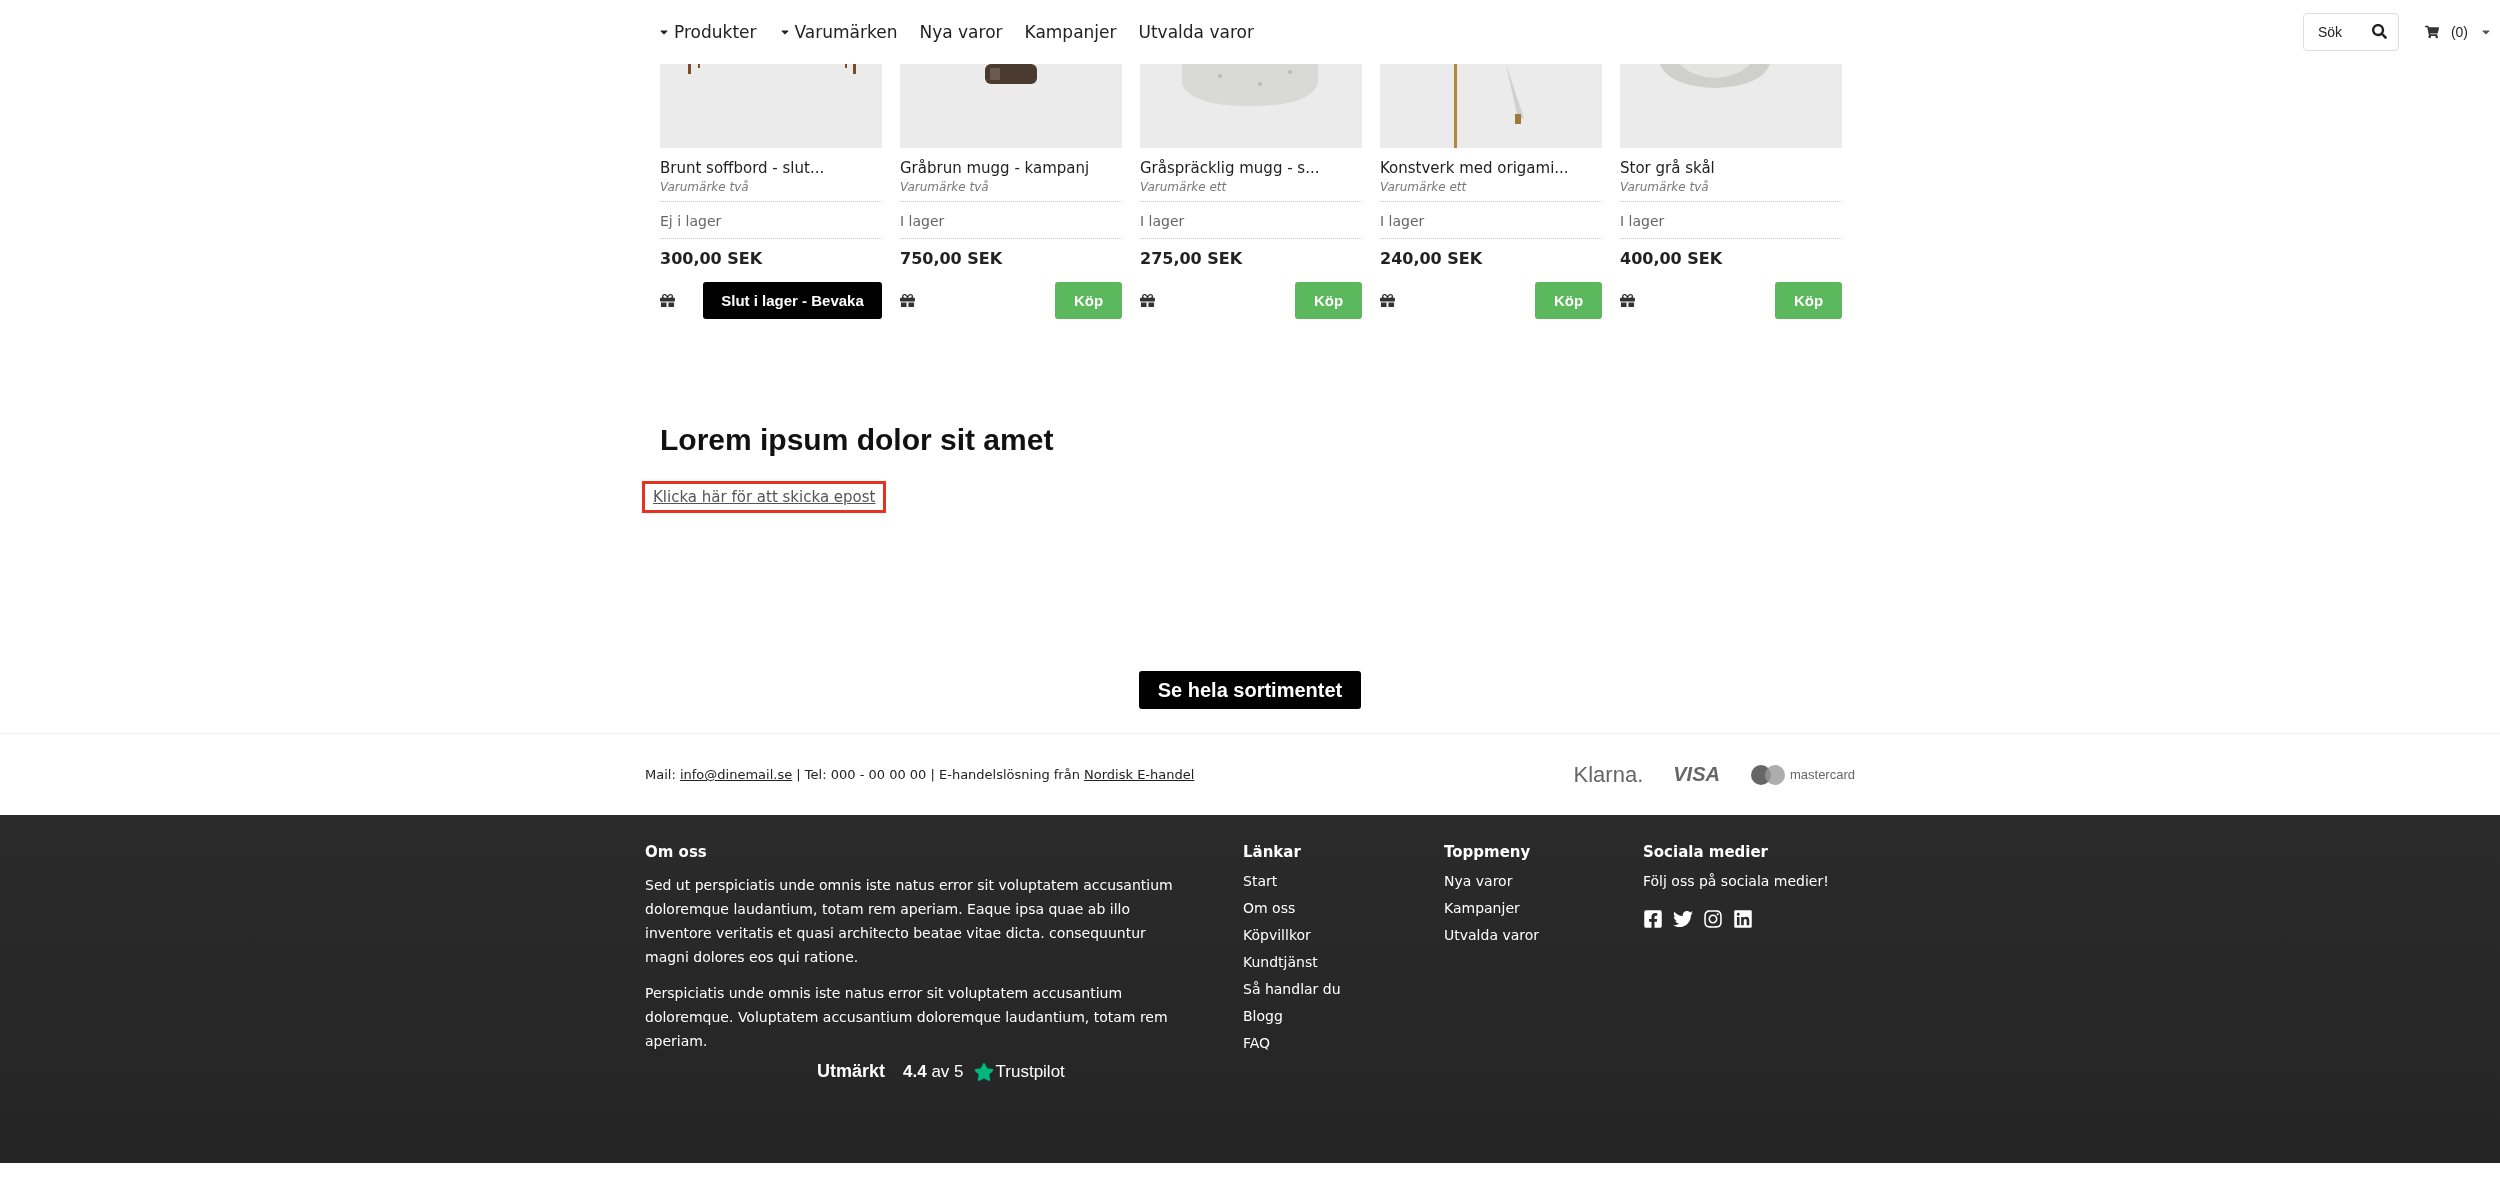 This screenshot has height=1181, width=2500. Describe the element at coordinates (961, 32) in the screenshot. I see `nav-link: Nya varor` at that location.